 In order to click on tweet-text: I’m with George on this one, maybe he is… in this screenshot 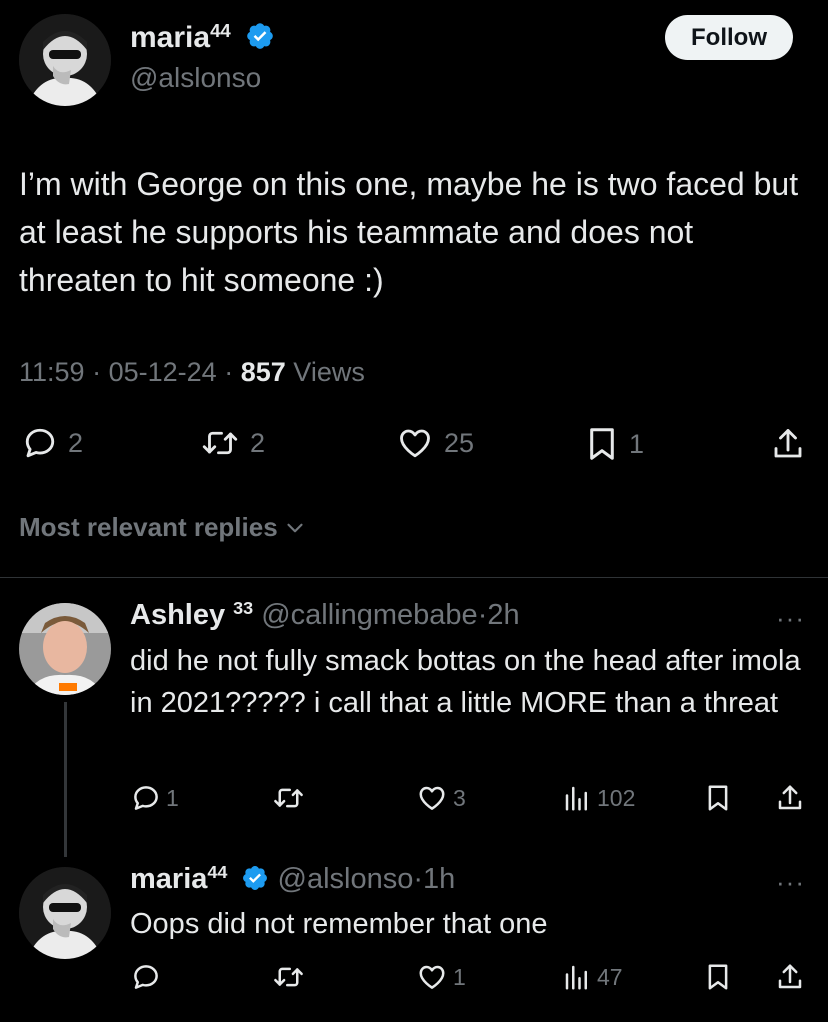, I will do `click(409, 232)`.